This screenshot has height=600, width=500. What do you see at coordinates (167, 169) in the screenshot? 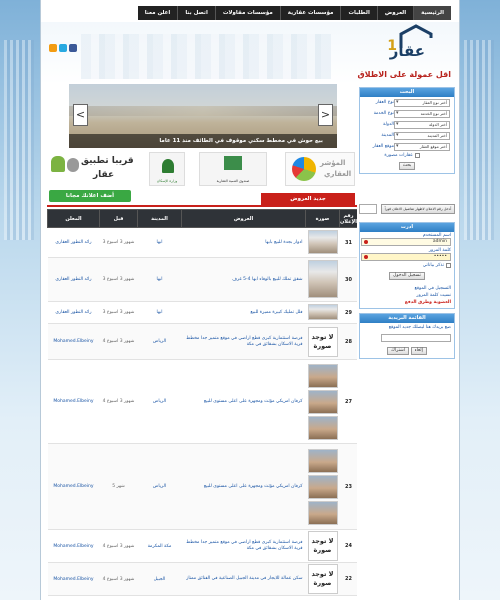
I see `housing-ministry-logo: وزارة الإسكان` at bounding box center [167, 169].